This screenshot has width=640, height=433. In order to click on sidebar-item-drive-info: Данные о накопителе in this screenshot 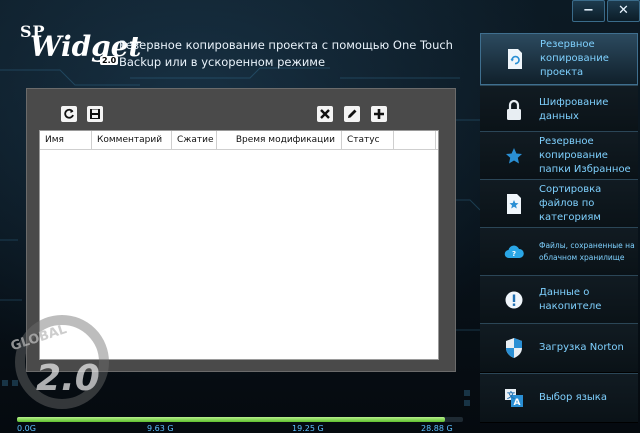, I will do `click(559, 300)`.